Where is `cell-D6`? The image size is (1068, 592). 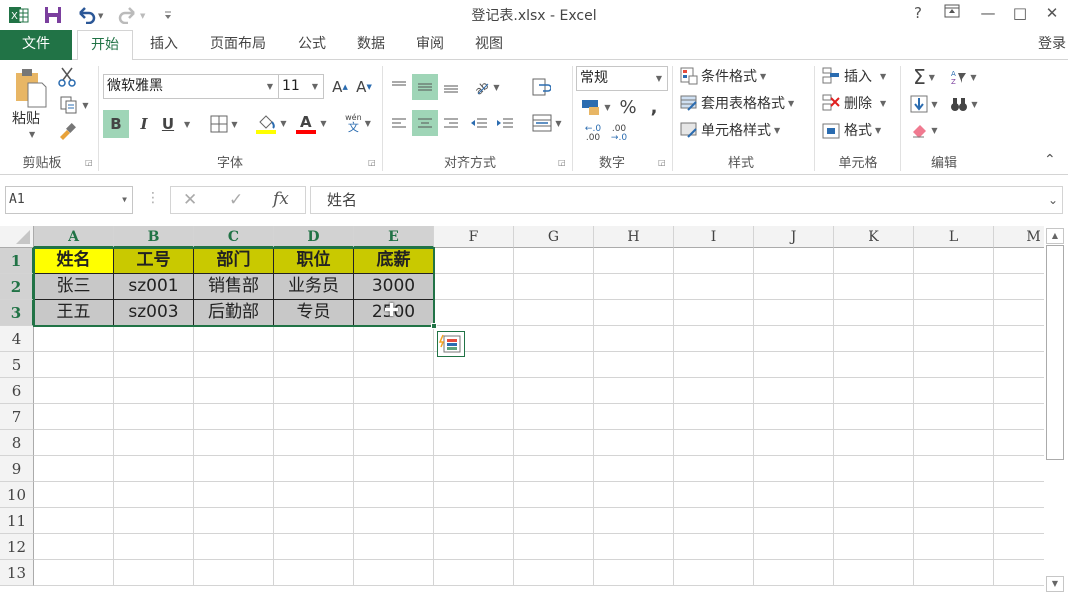
cell-D6 is located at coordinates (314, 391).